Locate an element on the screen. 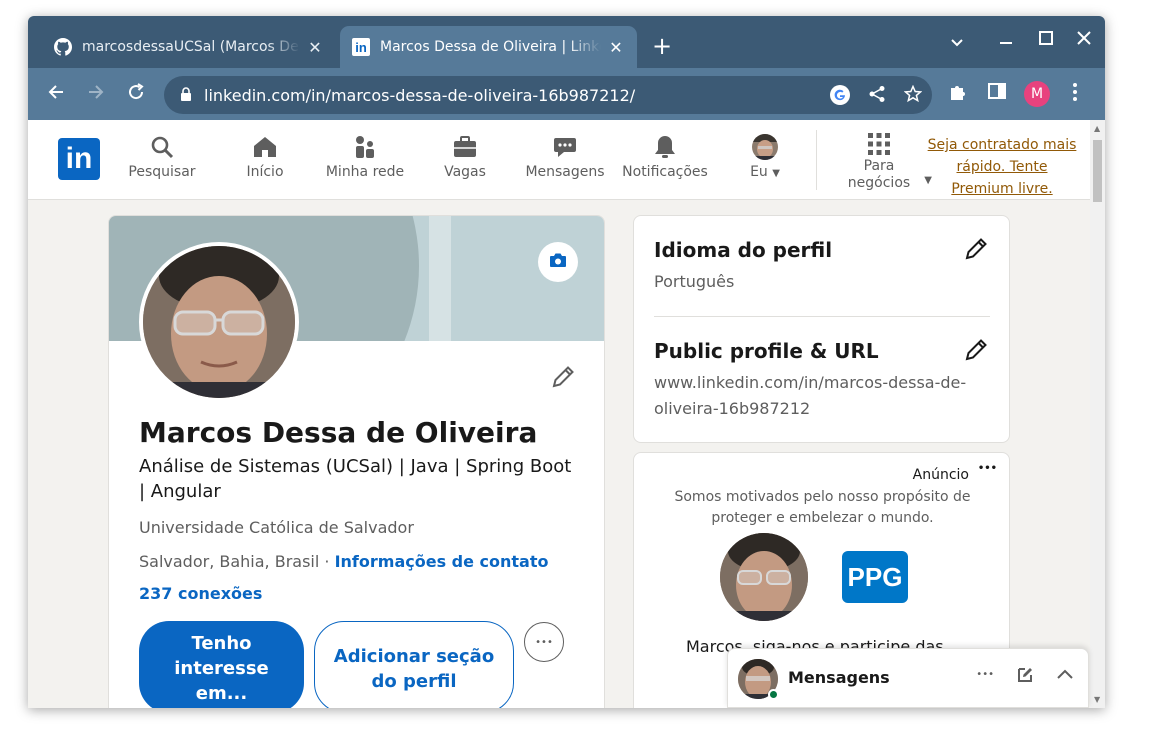 Image resolution: width=1153 pixels, height=745 pixels. premium-line-2: rápido. Tente is located at coordinates (1002, 167).